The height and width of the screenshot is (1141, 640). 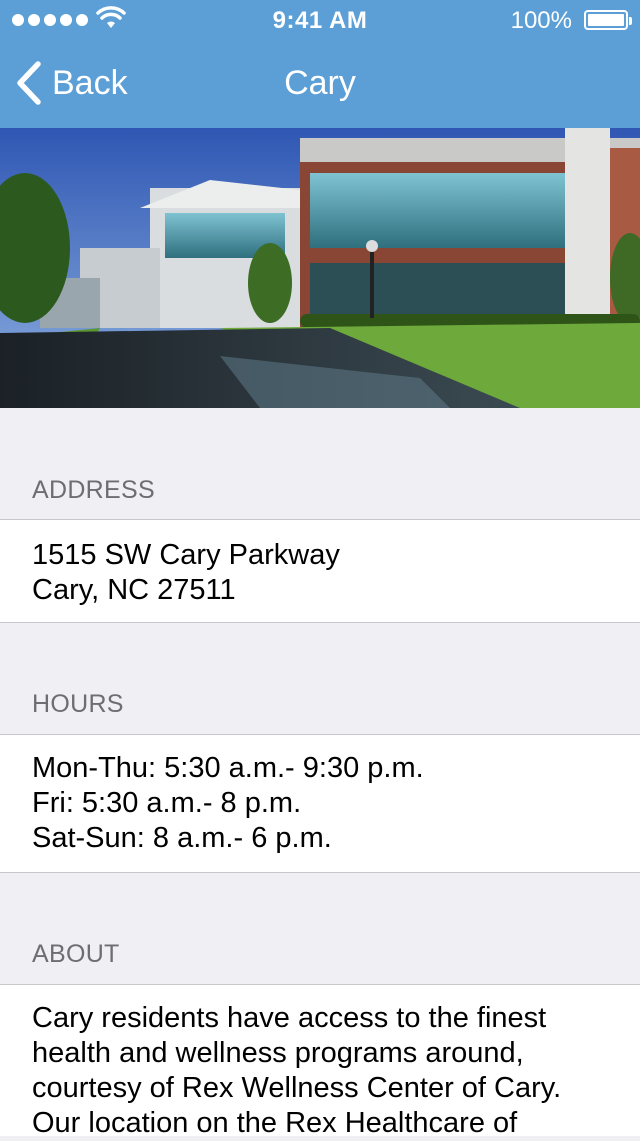 I want to click on hours-line-fri: Fri: 5:30 a.m.- 8 p.m., so click(x=167, y=803).